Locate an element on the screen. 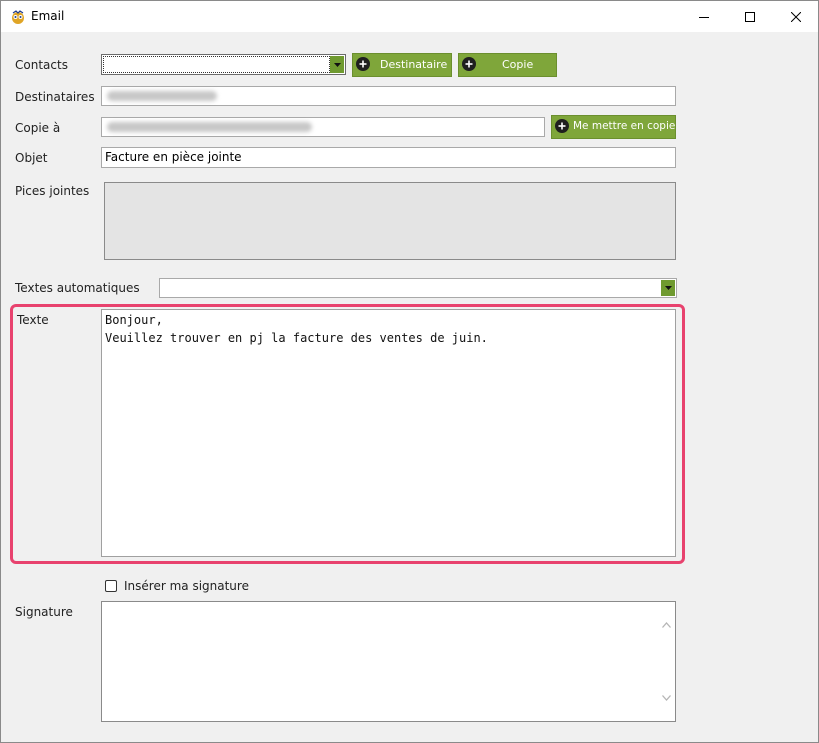 This screenshot has height=743, width=819. auto-texts-dropdown-button is located at coordinates (668, 288).